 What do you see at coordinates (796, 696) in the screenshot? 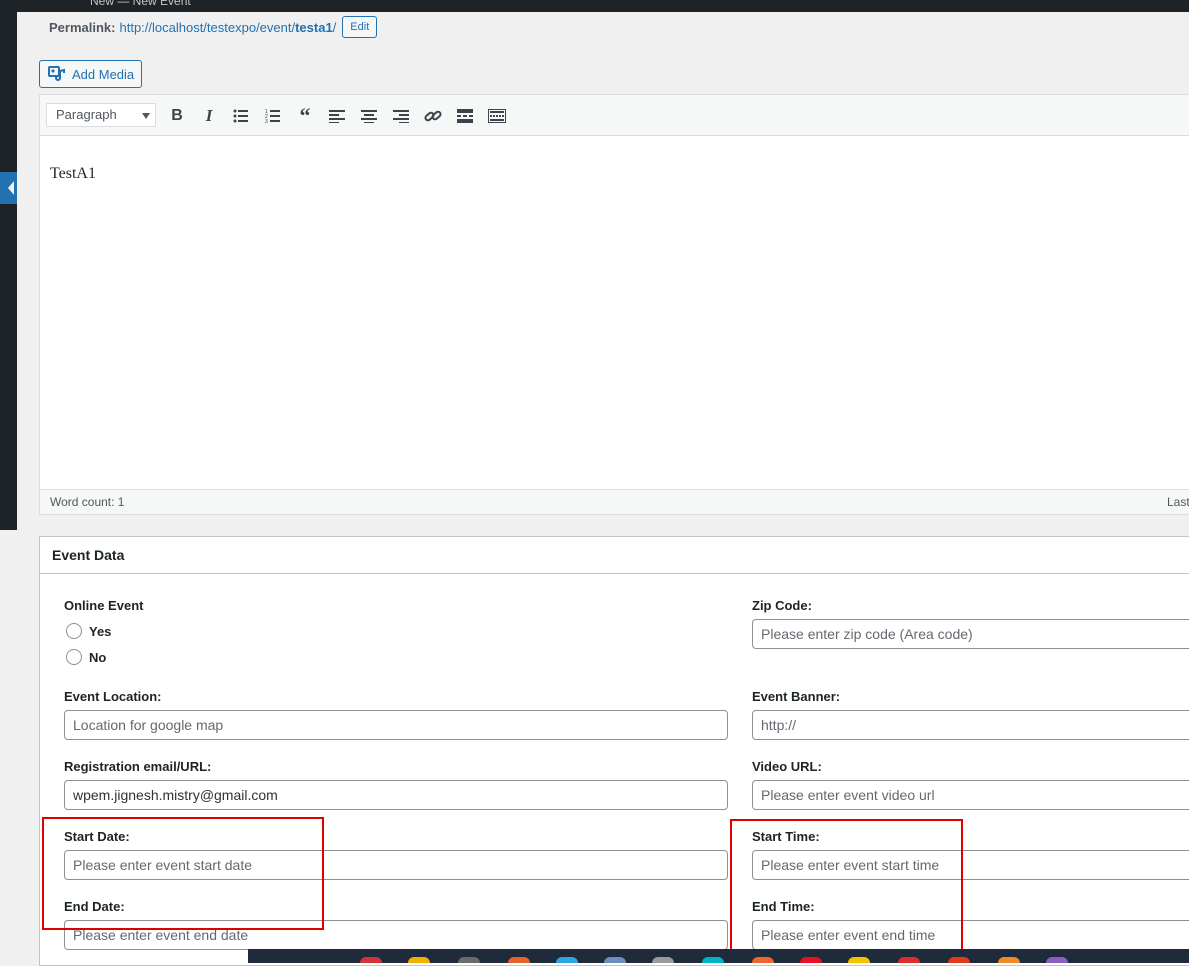
I see `event-banner-label: Event Banner:` at bounding box center [796, 696].